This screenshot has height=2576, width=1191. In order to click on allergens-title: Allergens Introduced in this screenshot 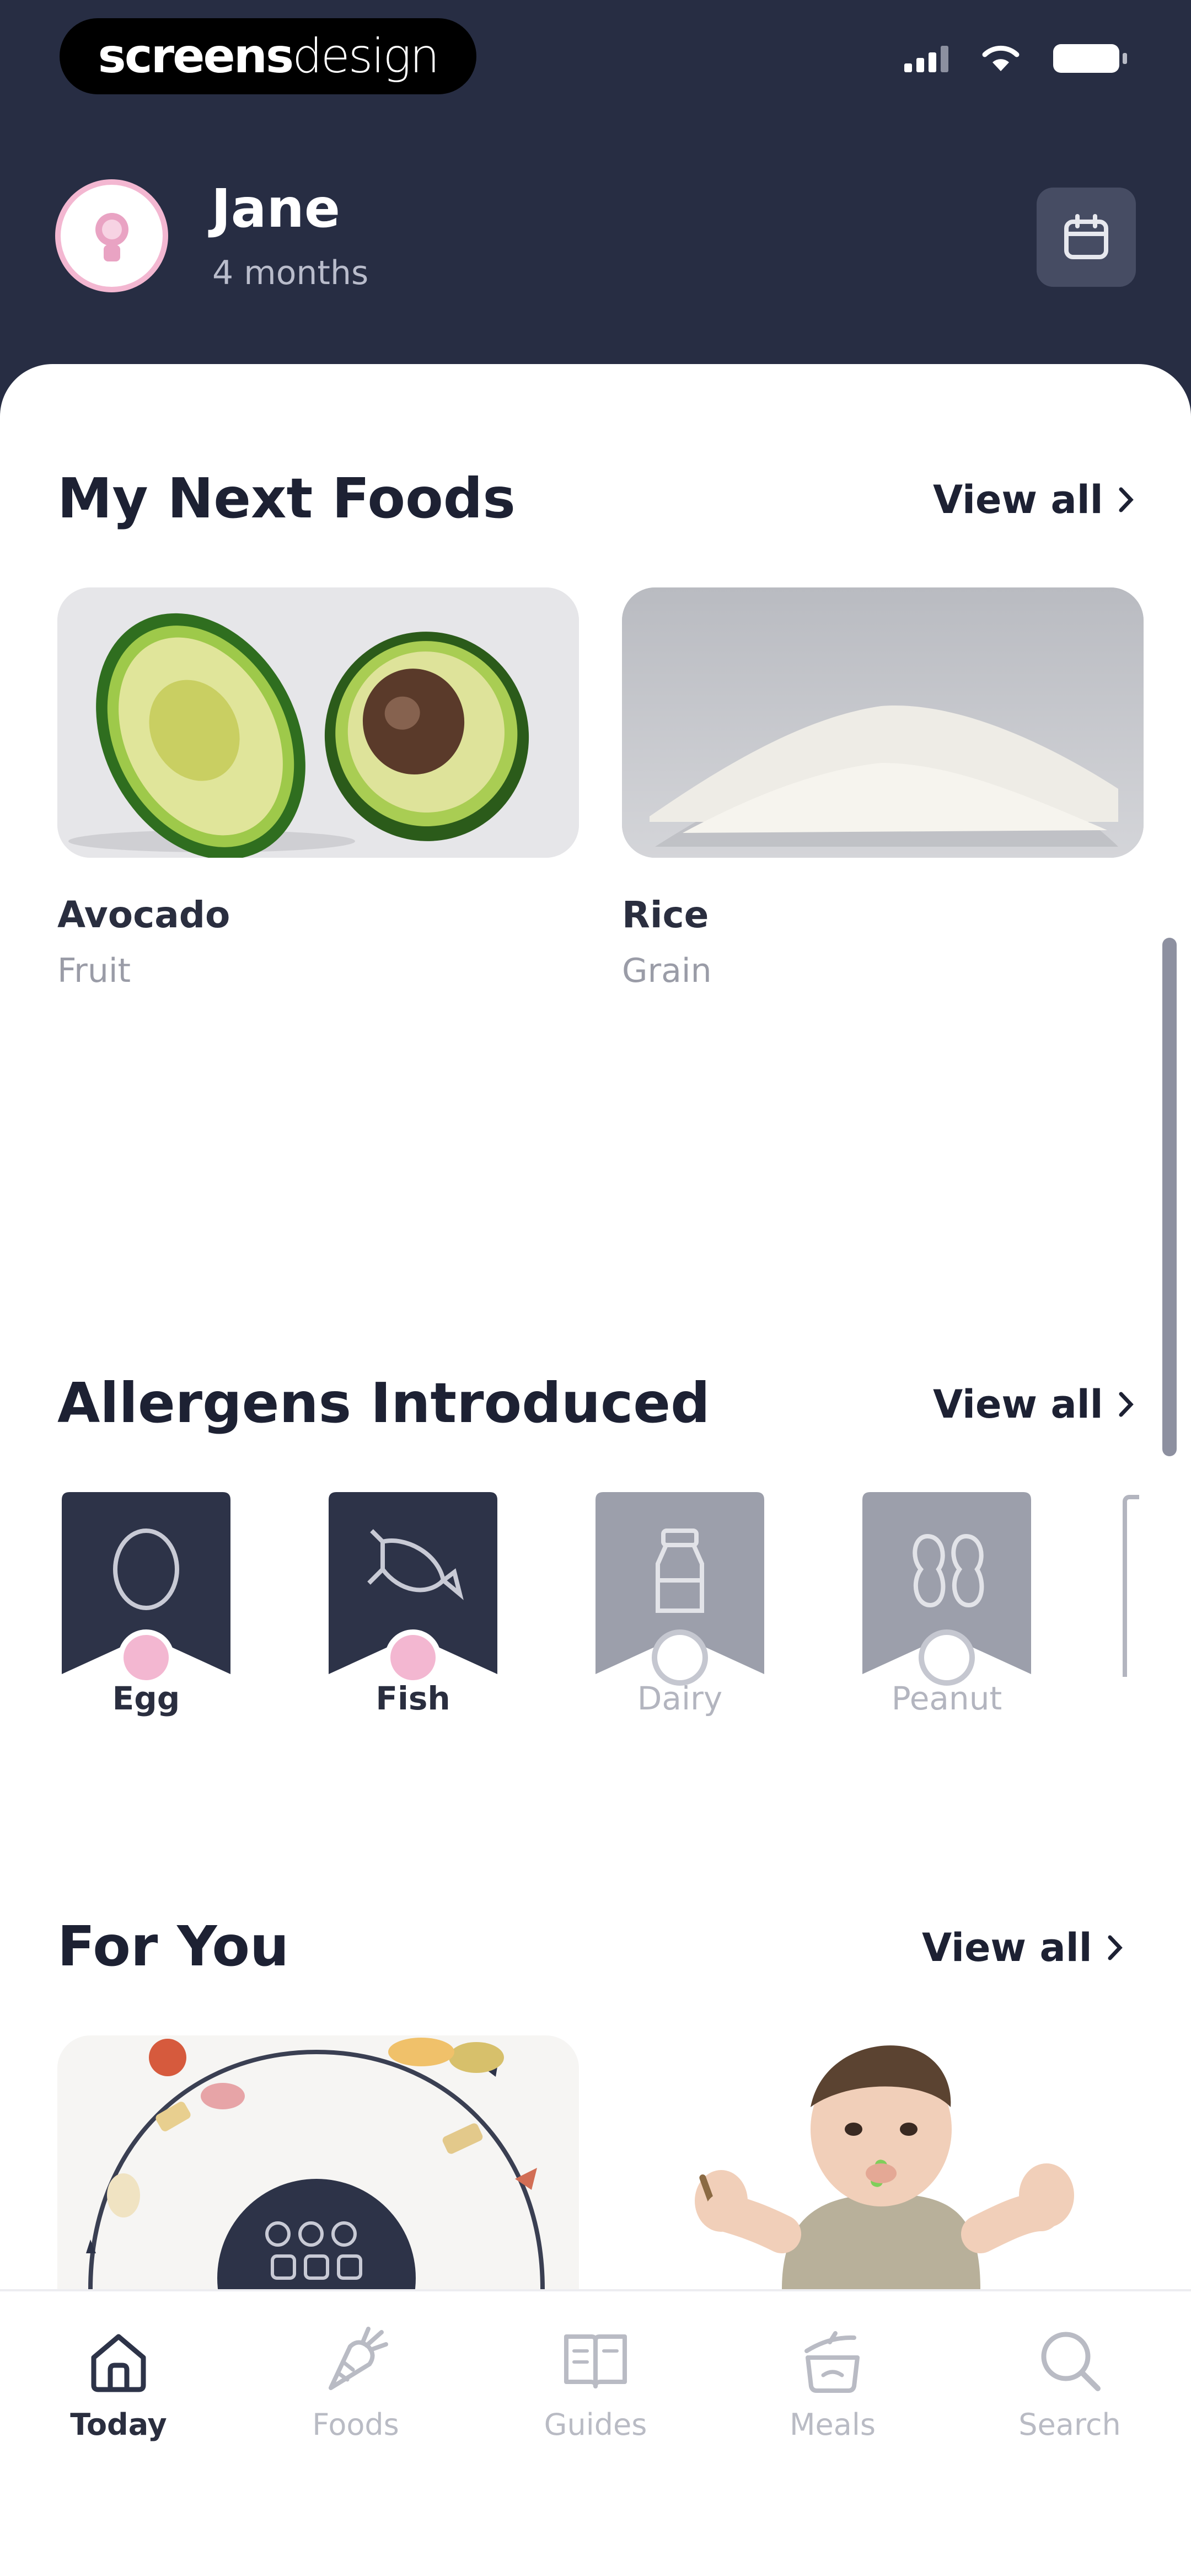, I will do `click(384, 1403)`.